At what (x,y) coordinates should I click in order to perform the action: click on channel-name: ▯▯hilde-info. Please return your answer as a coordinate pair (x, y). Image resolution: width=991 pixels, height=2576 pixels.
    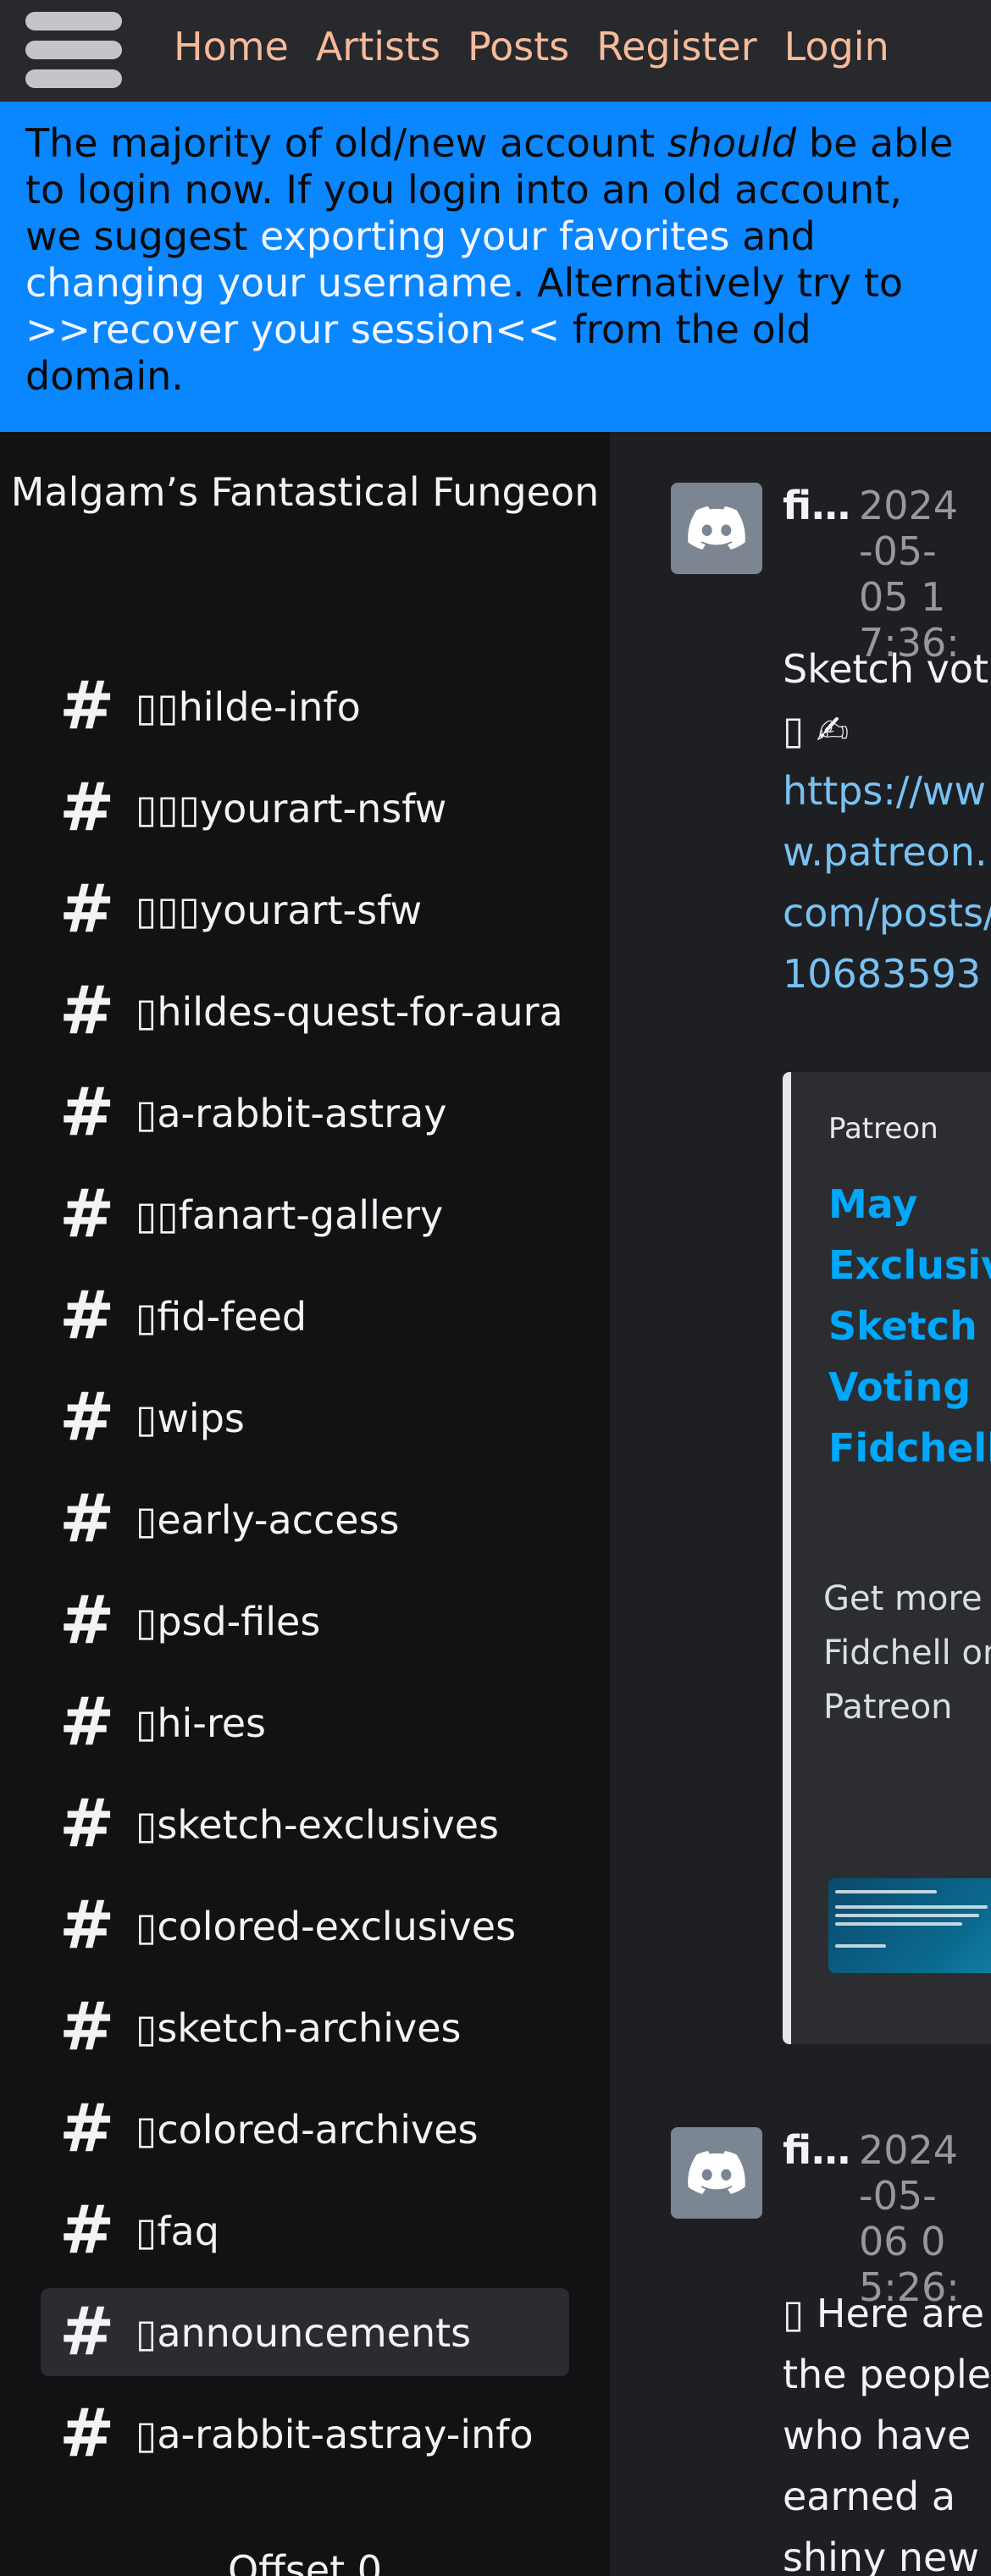
    Looking at the image, I should click on (248, 707).